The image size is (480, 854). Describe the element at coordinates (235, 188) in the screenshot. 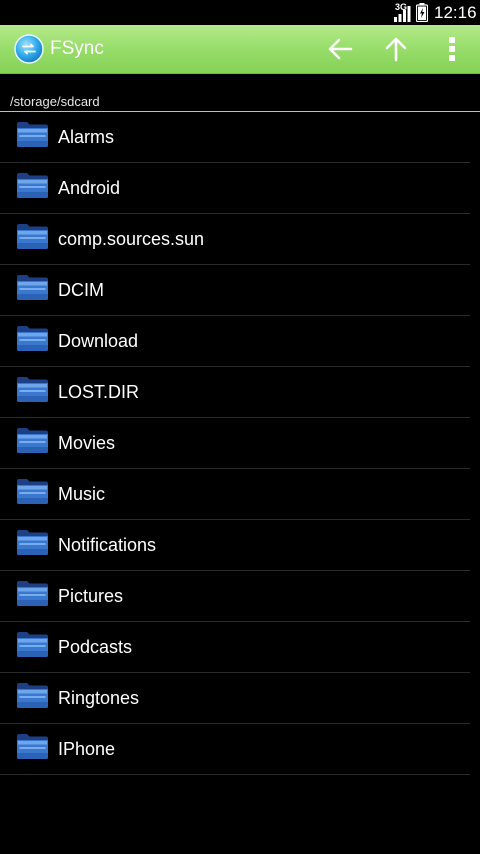

I see `folder-row-android: Android` at that location.